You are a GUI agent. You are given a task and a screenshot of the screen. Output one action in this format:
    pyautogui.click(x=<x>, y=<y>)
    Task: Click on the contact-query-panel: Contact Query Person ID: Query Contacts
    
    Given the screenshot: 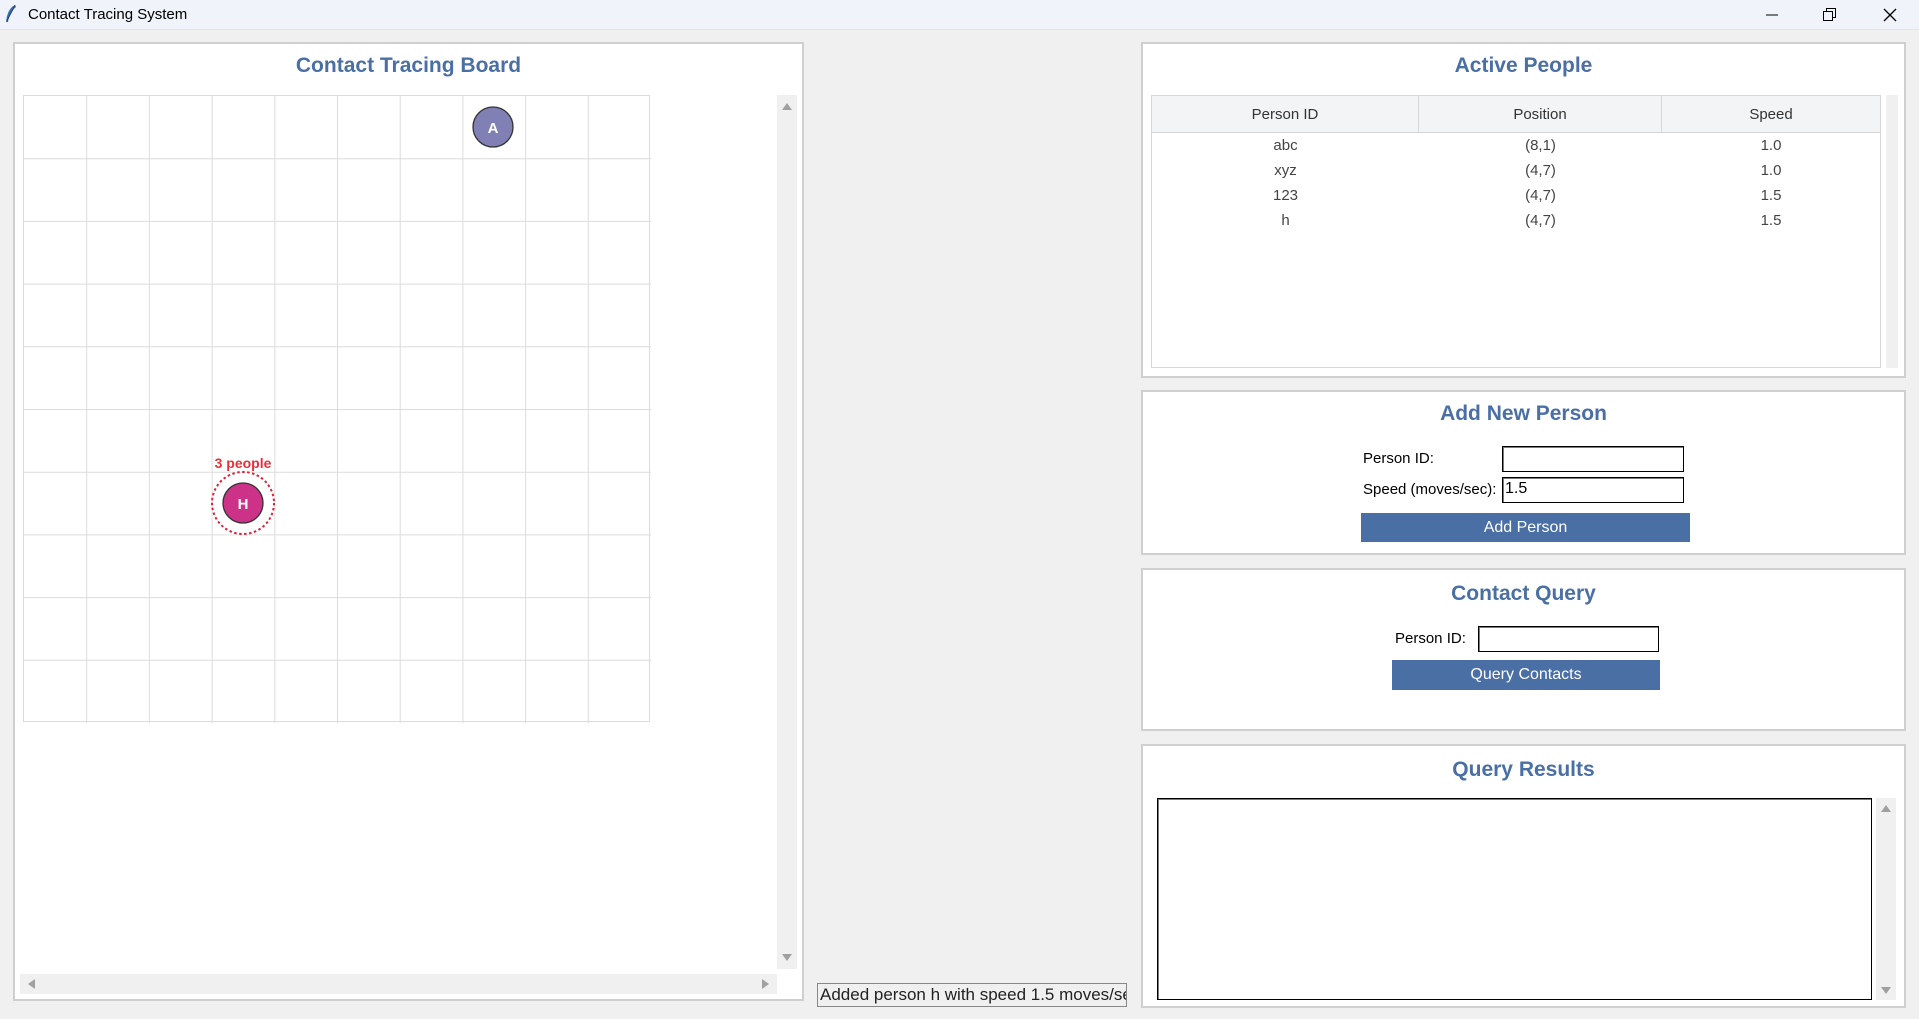 What is the action you would take?
    pyautogui.click(x=1523, y=649)
    